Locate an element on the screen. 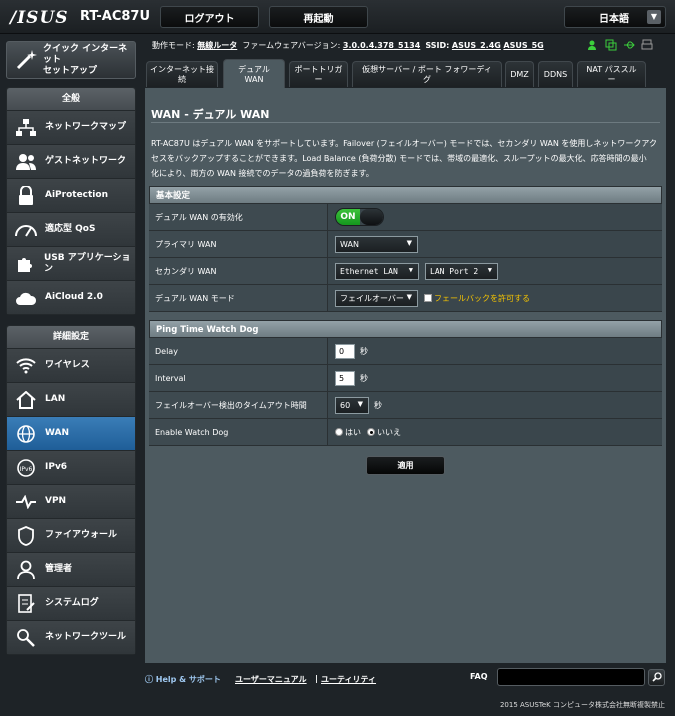 The image size is (675, 716). sidebar-item-admin: 管理者 is located at coordinates (71, 569).